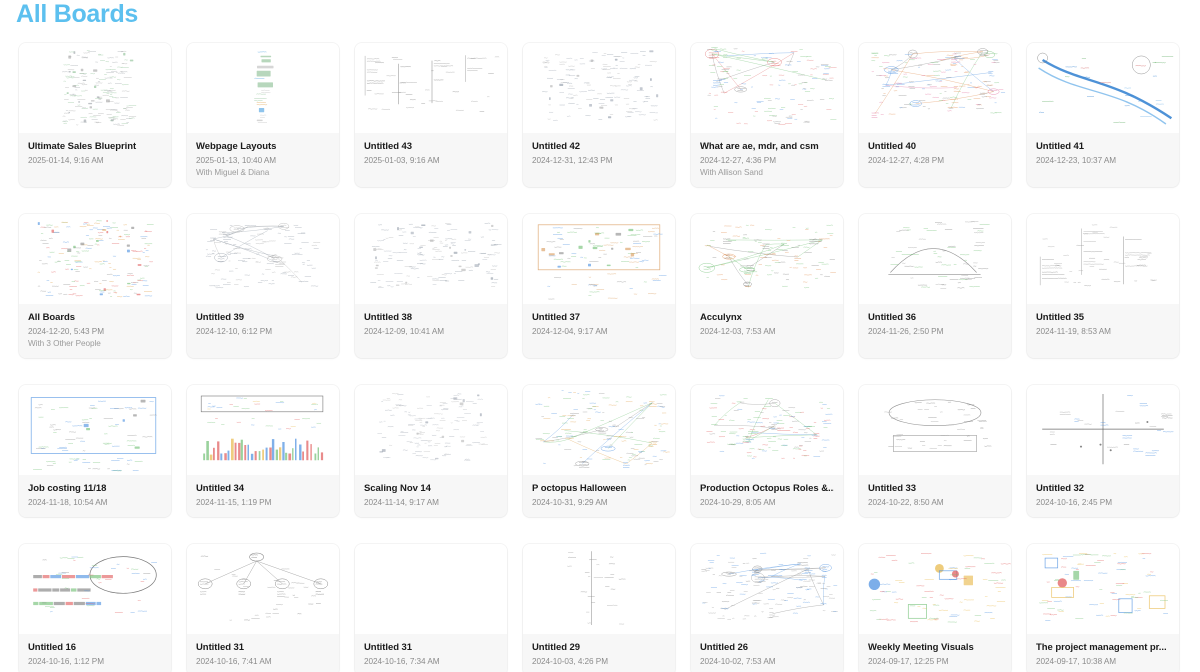  I want to click on board-date: 2024-10-02, 7:53 AM, so click(738, 661).